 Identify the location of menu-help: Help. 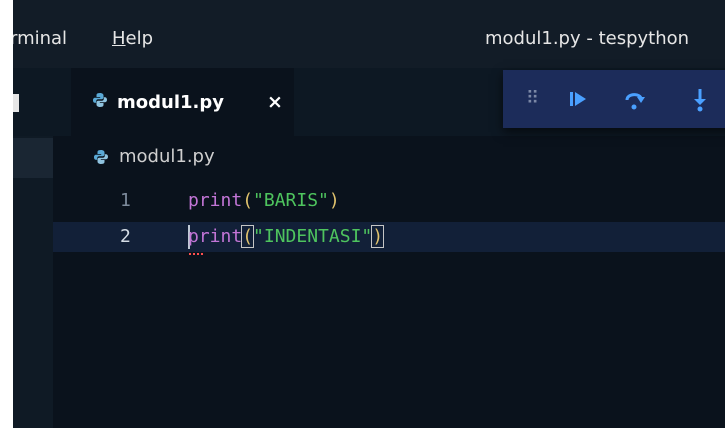
(132, 38).